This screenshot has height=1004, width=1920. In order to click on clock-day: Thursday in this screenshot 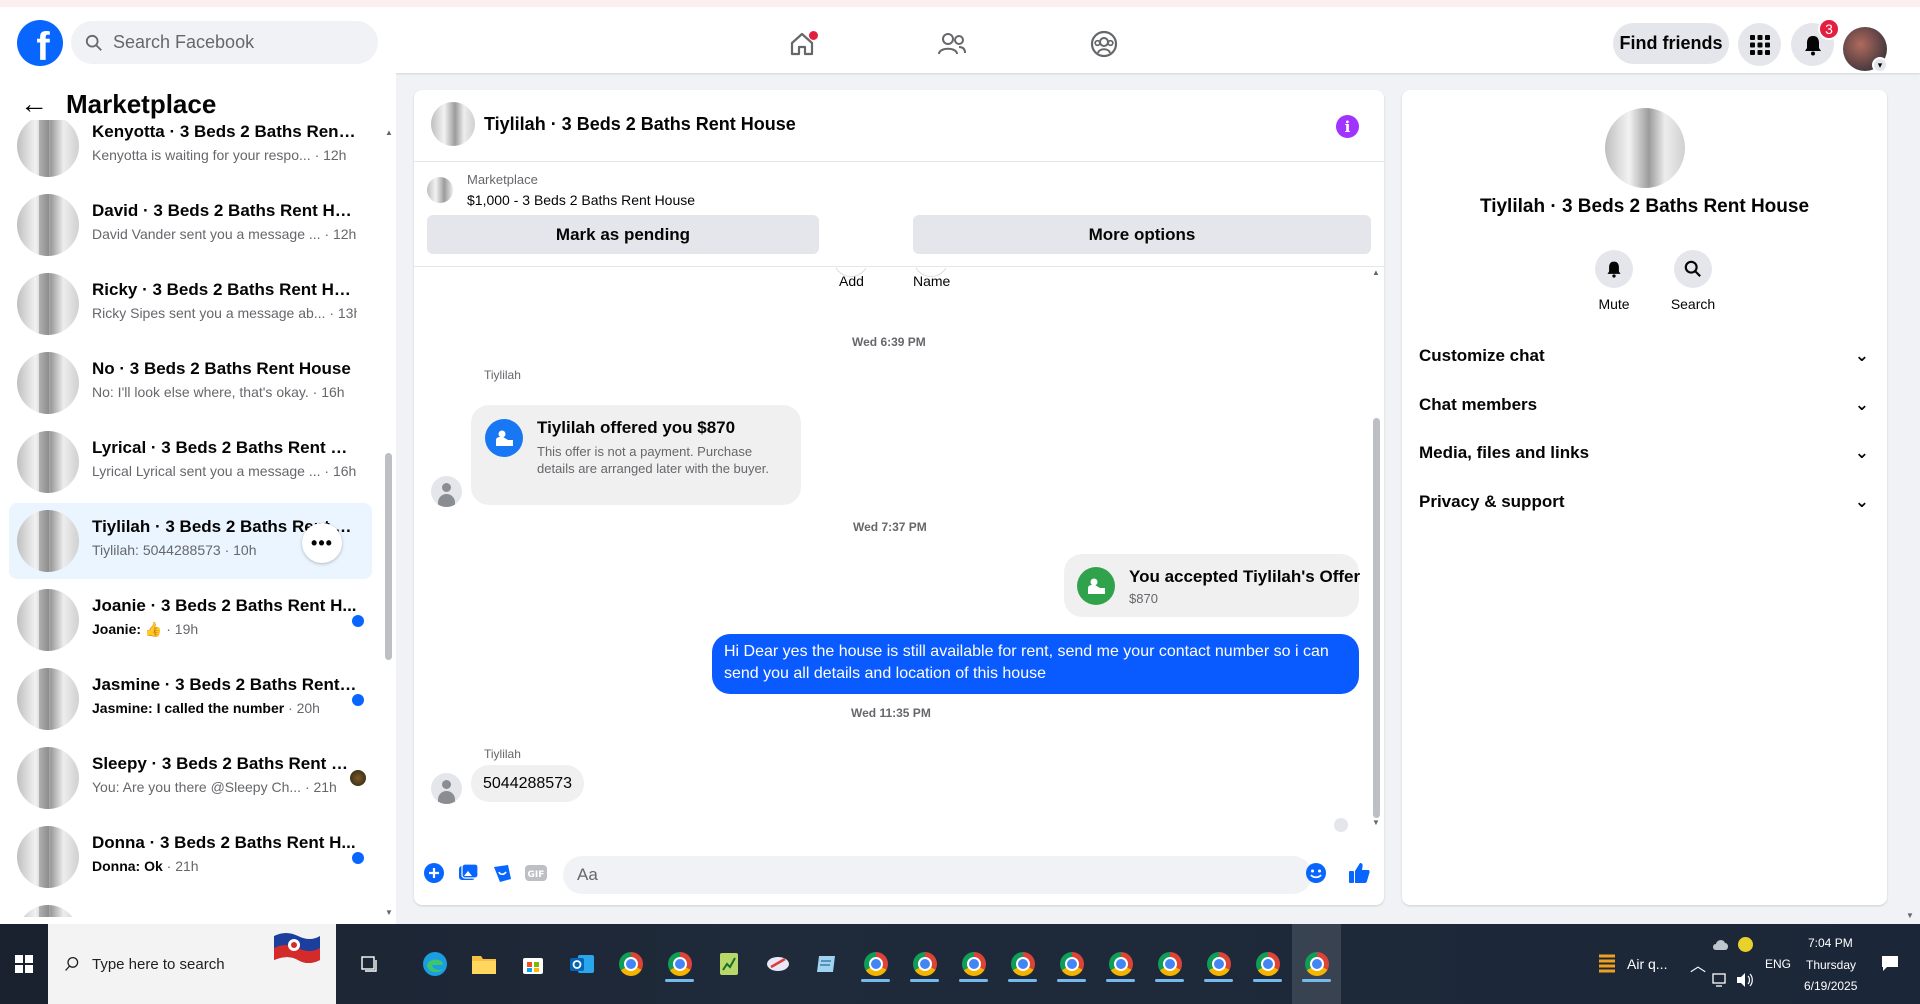, I will do `click(1831, 965)`.